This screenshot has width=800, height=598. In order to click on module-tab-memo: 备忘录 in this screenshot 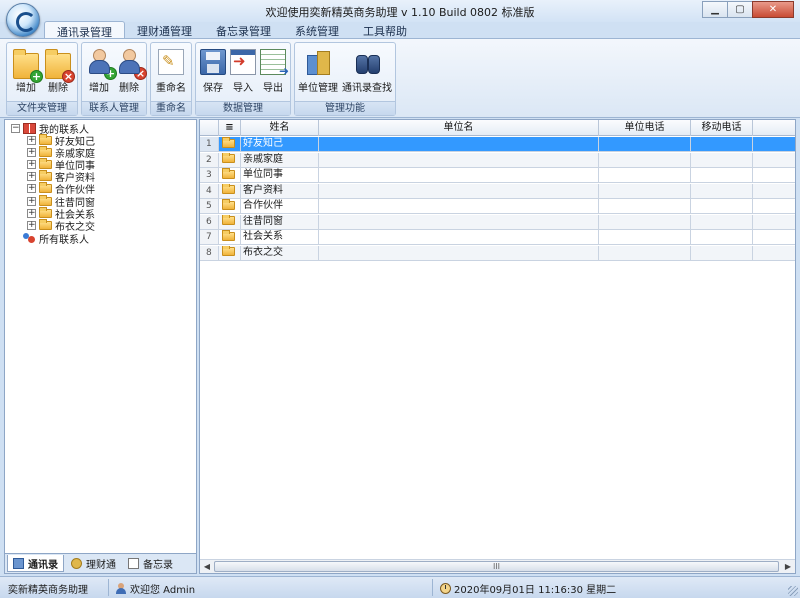, I will do `click(150, 563)`.